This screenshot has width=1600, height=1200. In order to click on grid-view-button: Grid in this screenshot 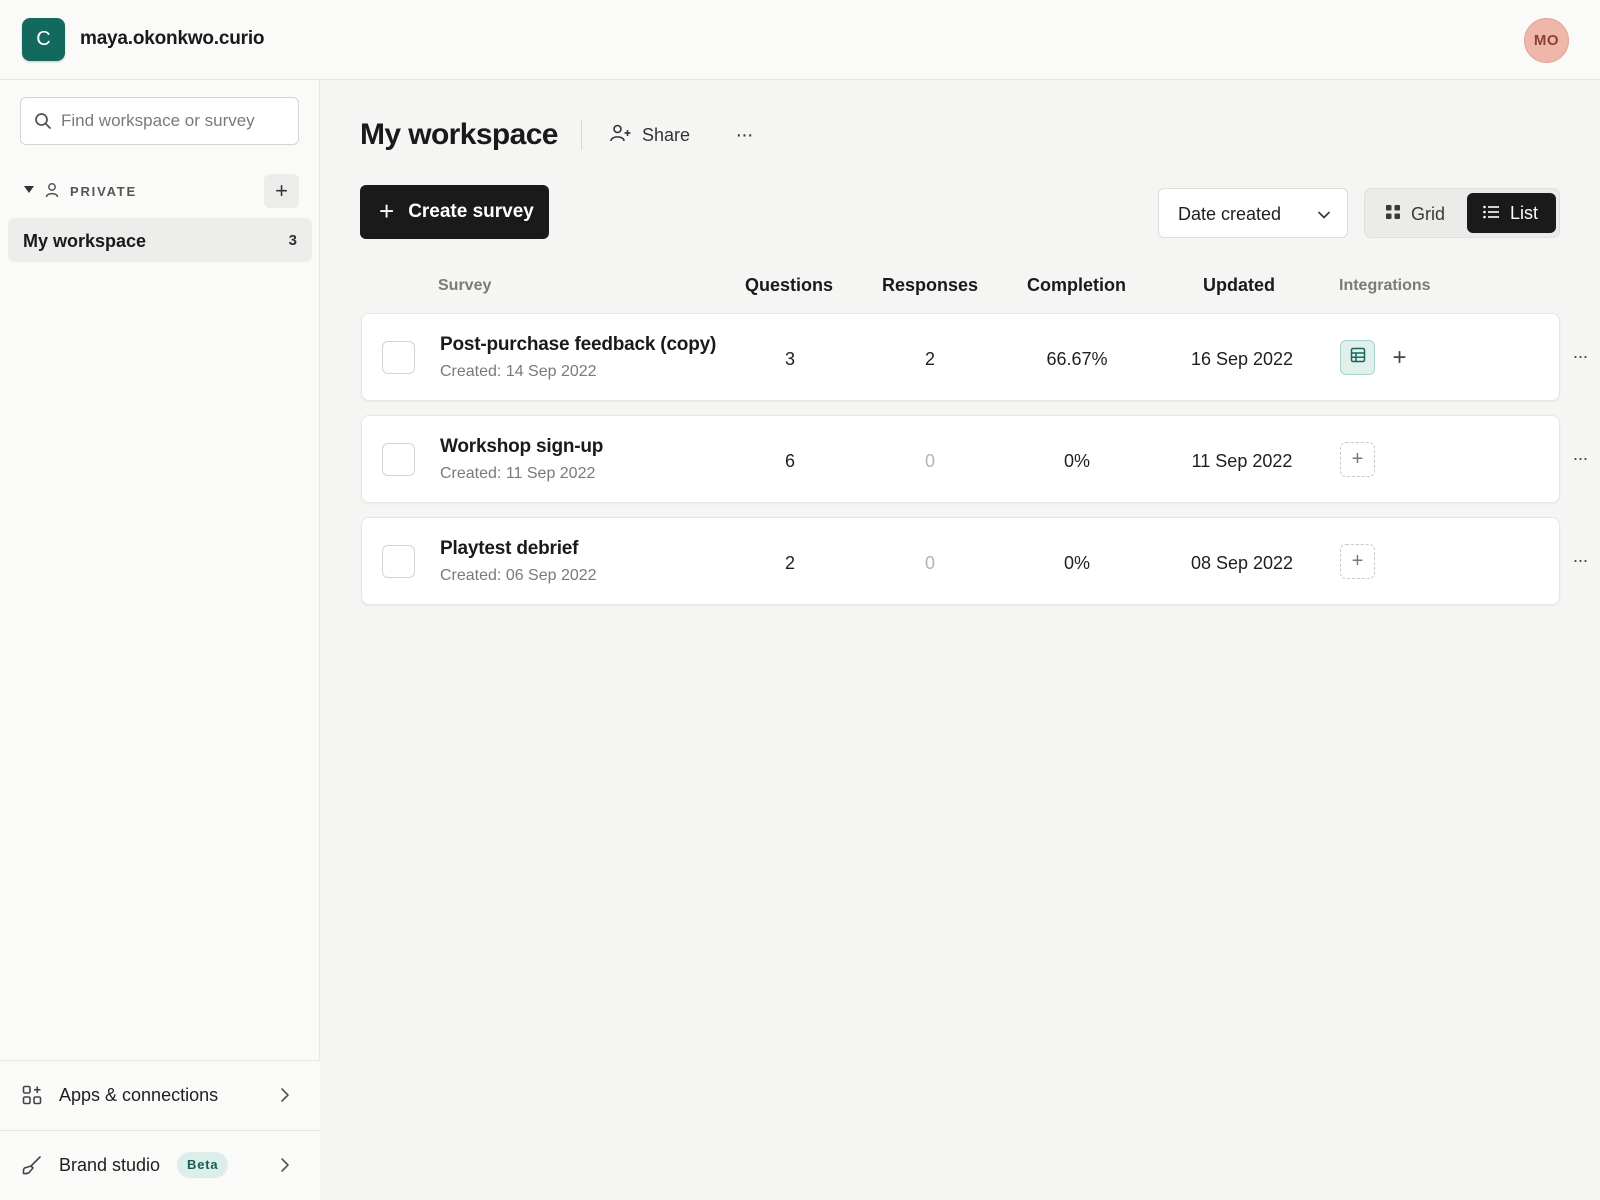, I will do `click(1415, 214)`.